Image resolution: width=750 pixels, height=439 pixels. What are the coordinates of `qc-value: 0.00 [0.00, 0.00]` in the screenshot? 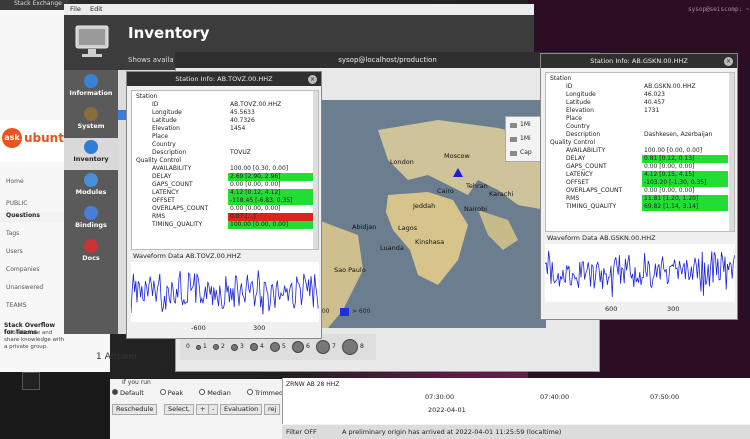 It's located at (255, 208).